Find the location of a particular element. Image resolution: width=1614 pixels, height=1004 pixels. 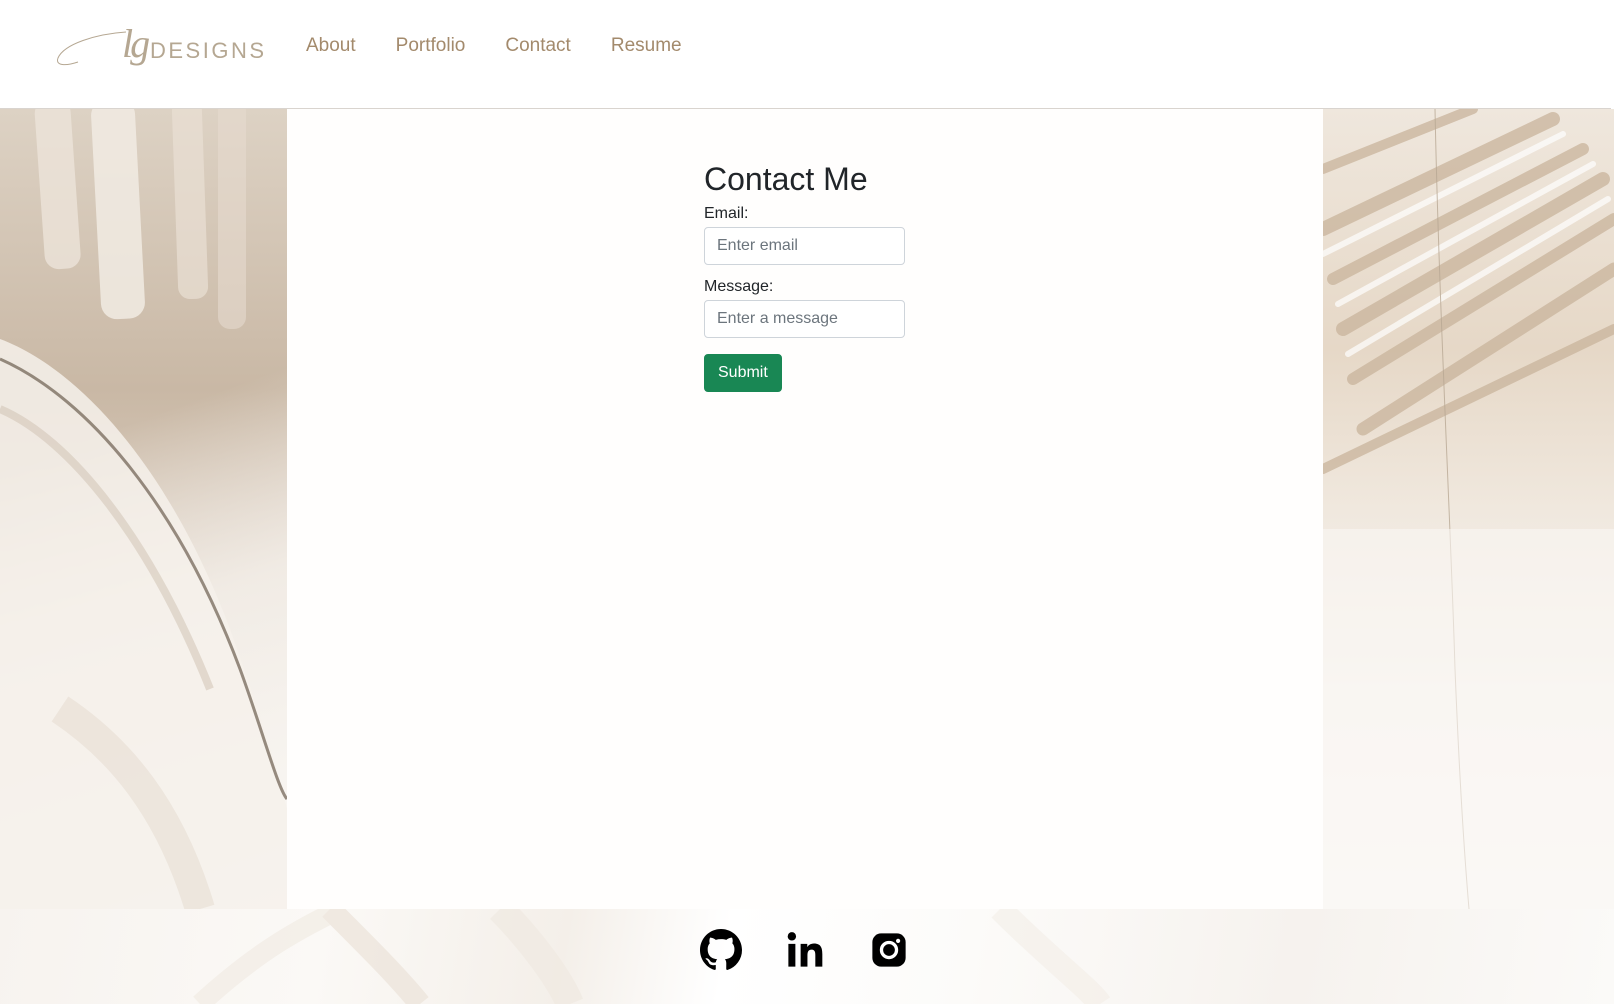

logo-wordmark: DESIGNS is located at coordinates (208, 50).